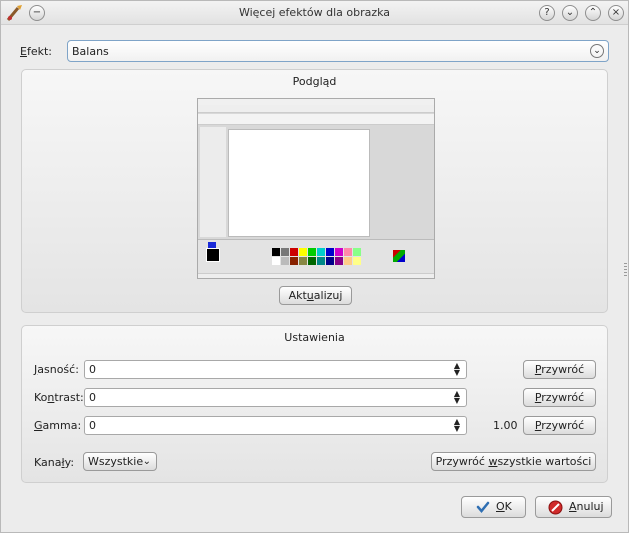 This screenshot has width=629, height=533. What do you see at coordinates (513, 461) in the screenshot?
I see `reset-all-button: Przywróć wszystkie wartości` at bounding box center [513, 461].